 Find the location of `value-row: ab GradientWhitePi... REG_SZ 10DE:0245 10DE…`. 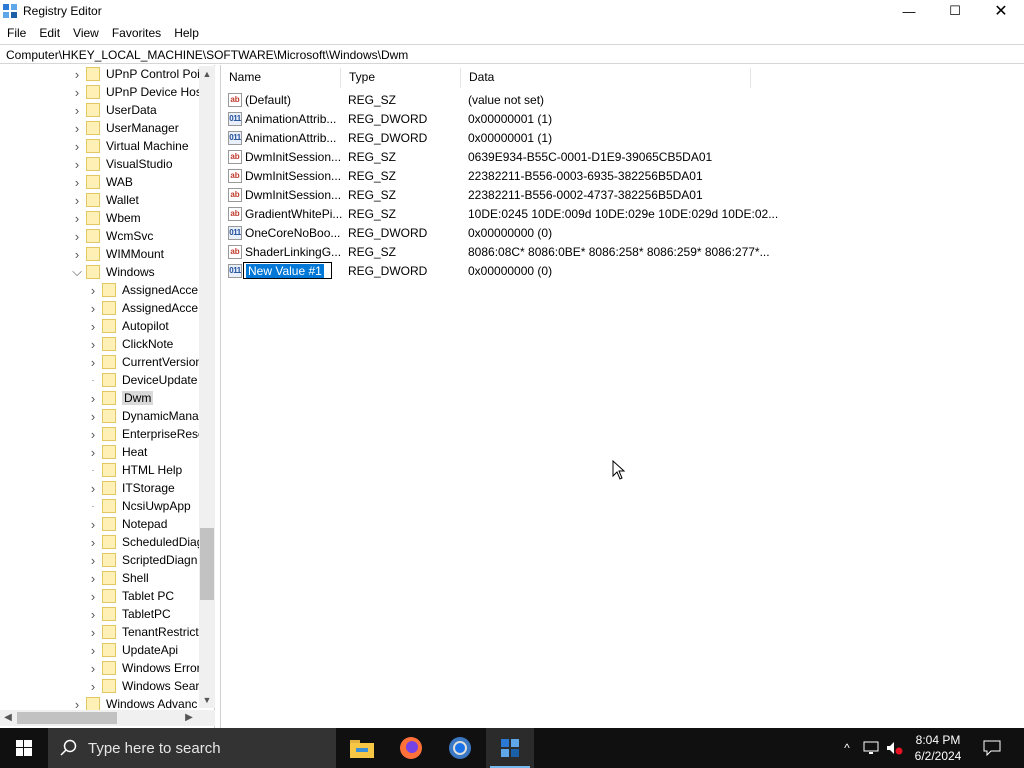

value-row: ab GradientWhitePi... REG_SZ 10DE:0245 10DE… is located at coordinates (499, 214).